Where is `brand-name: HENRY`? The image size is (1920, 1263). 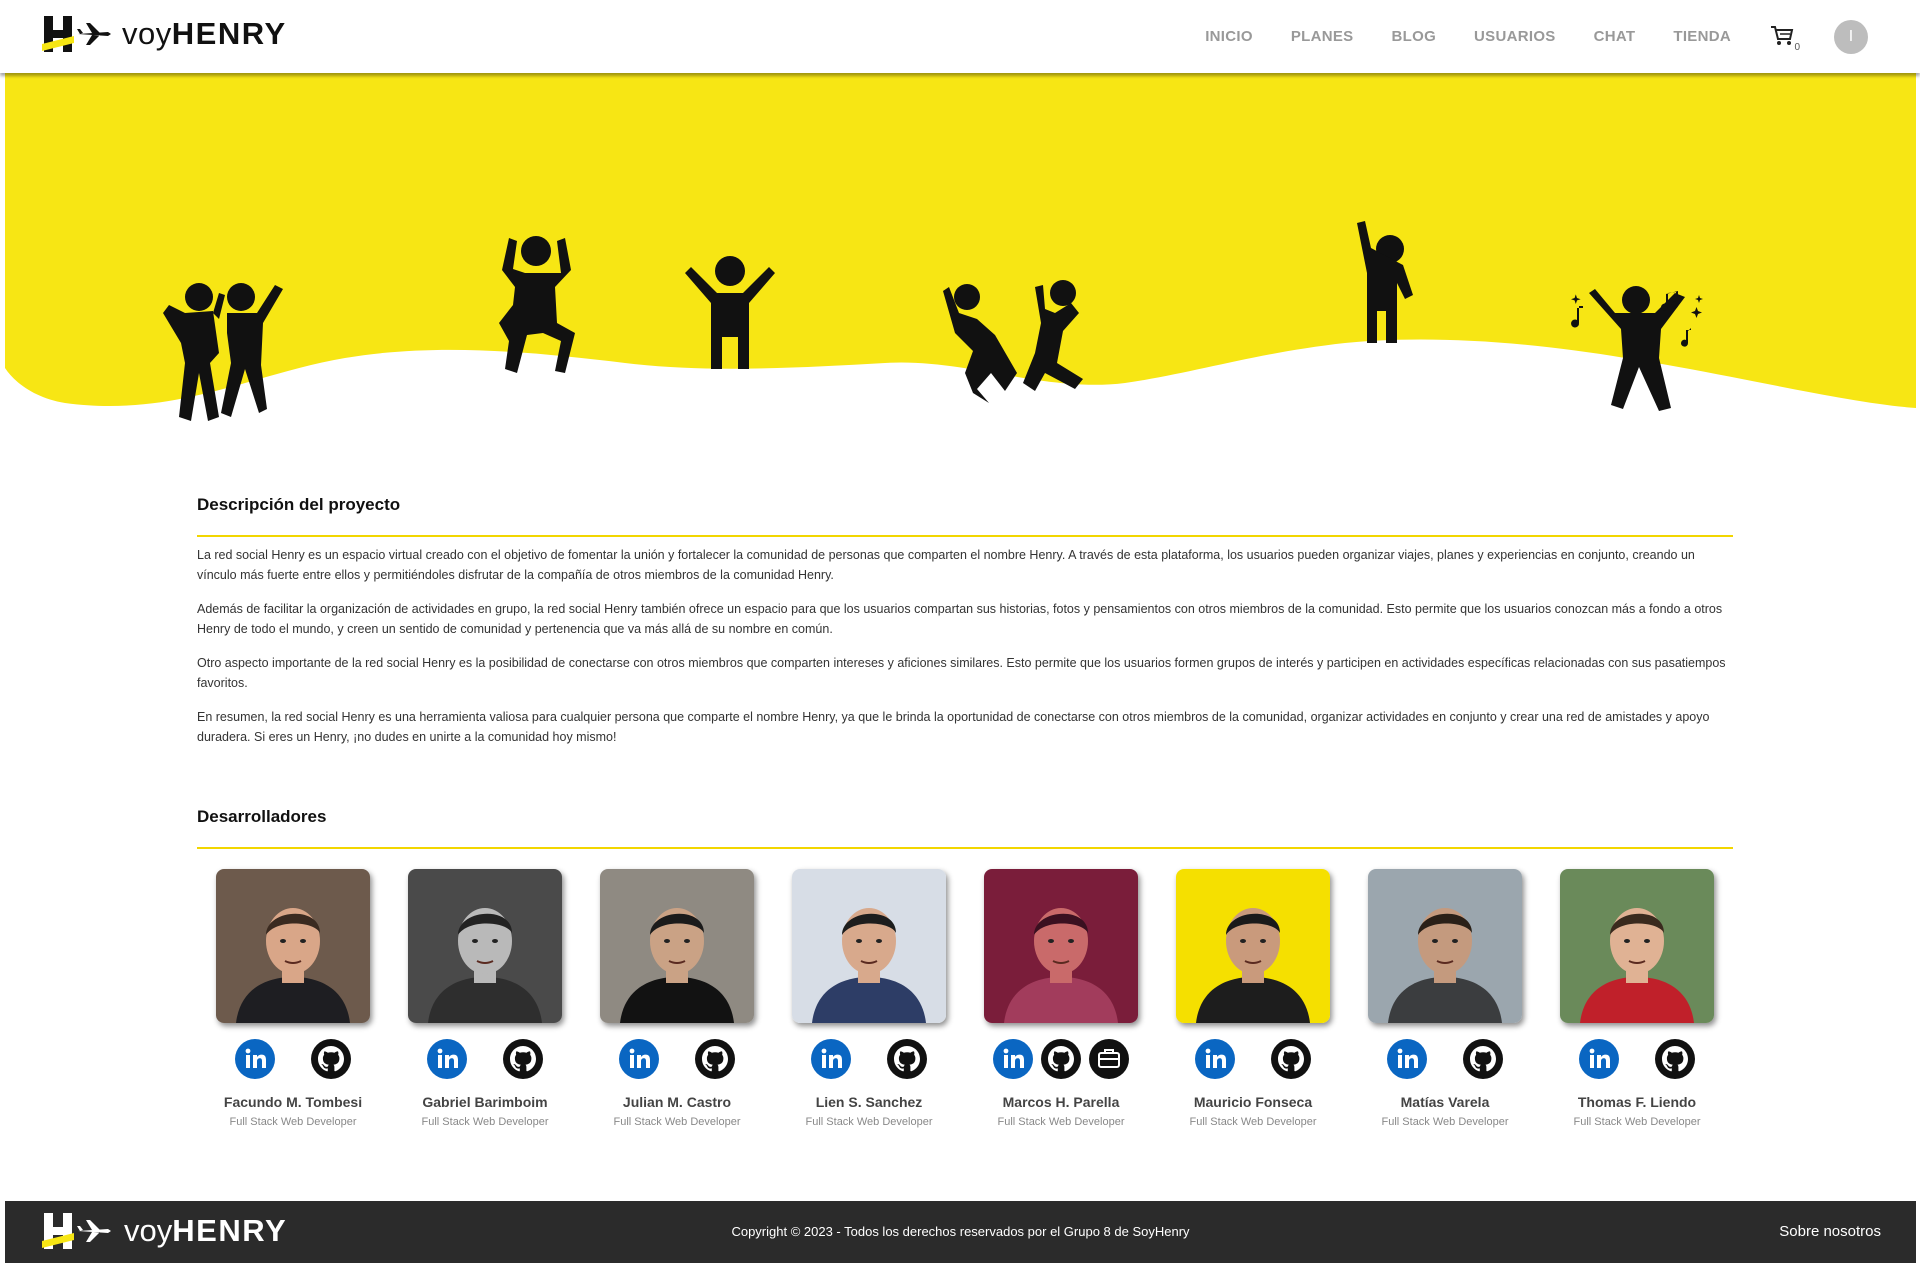 brand-name: HENRY is located at coordinates (229, 33).